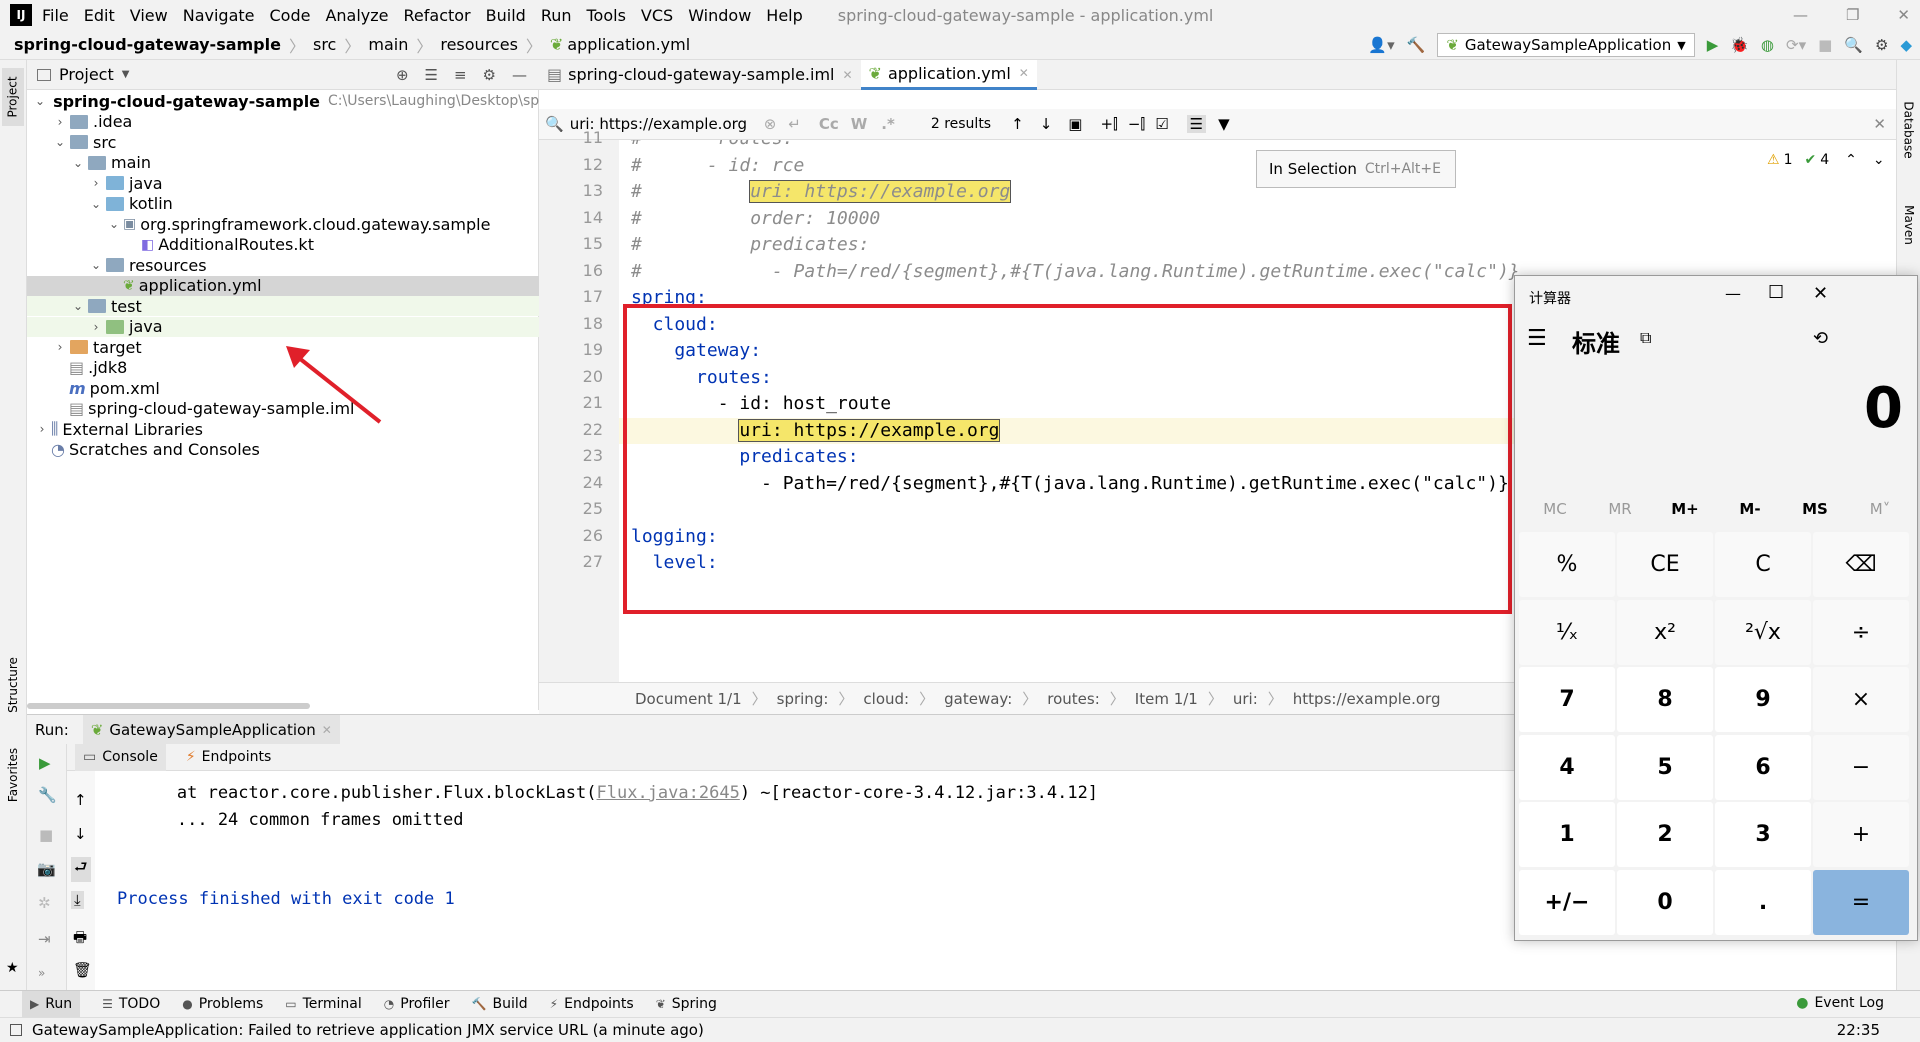 The width and height of the screenshot is (1920, 1042). Describe the element at coordinates (1645, 338) in the screenshot. I see `keep-on-top-icon: ⧉` at that location.